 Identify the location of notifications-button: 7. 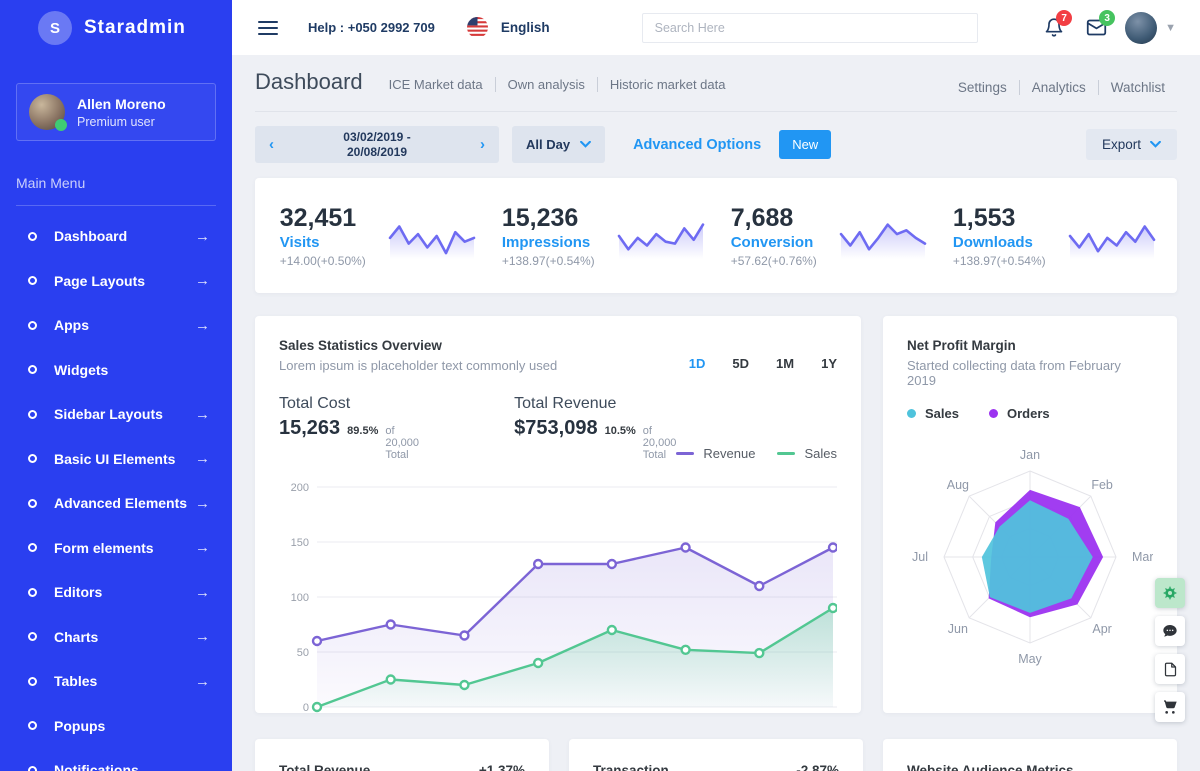
(1058, 24).